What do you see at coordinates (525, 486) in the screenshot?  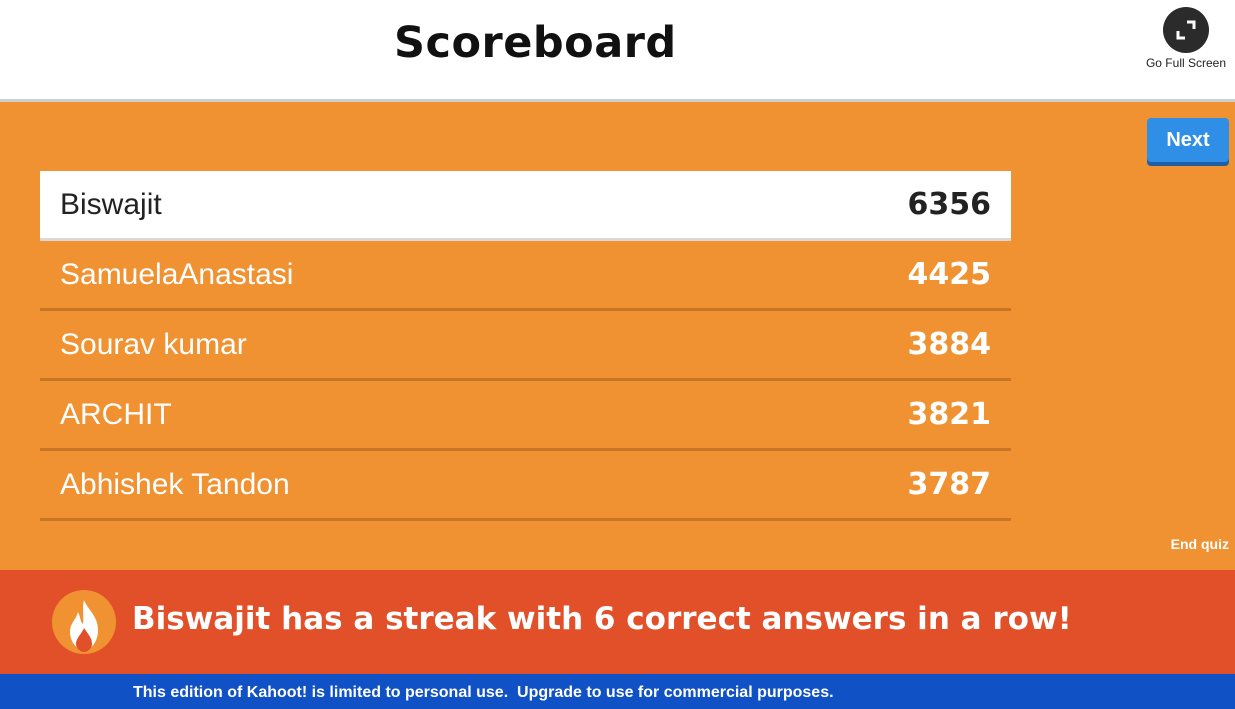 I see `scoreboard-row: Abhishek Tandon 3787` at bounding box center [525, 486].